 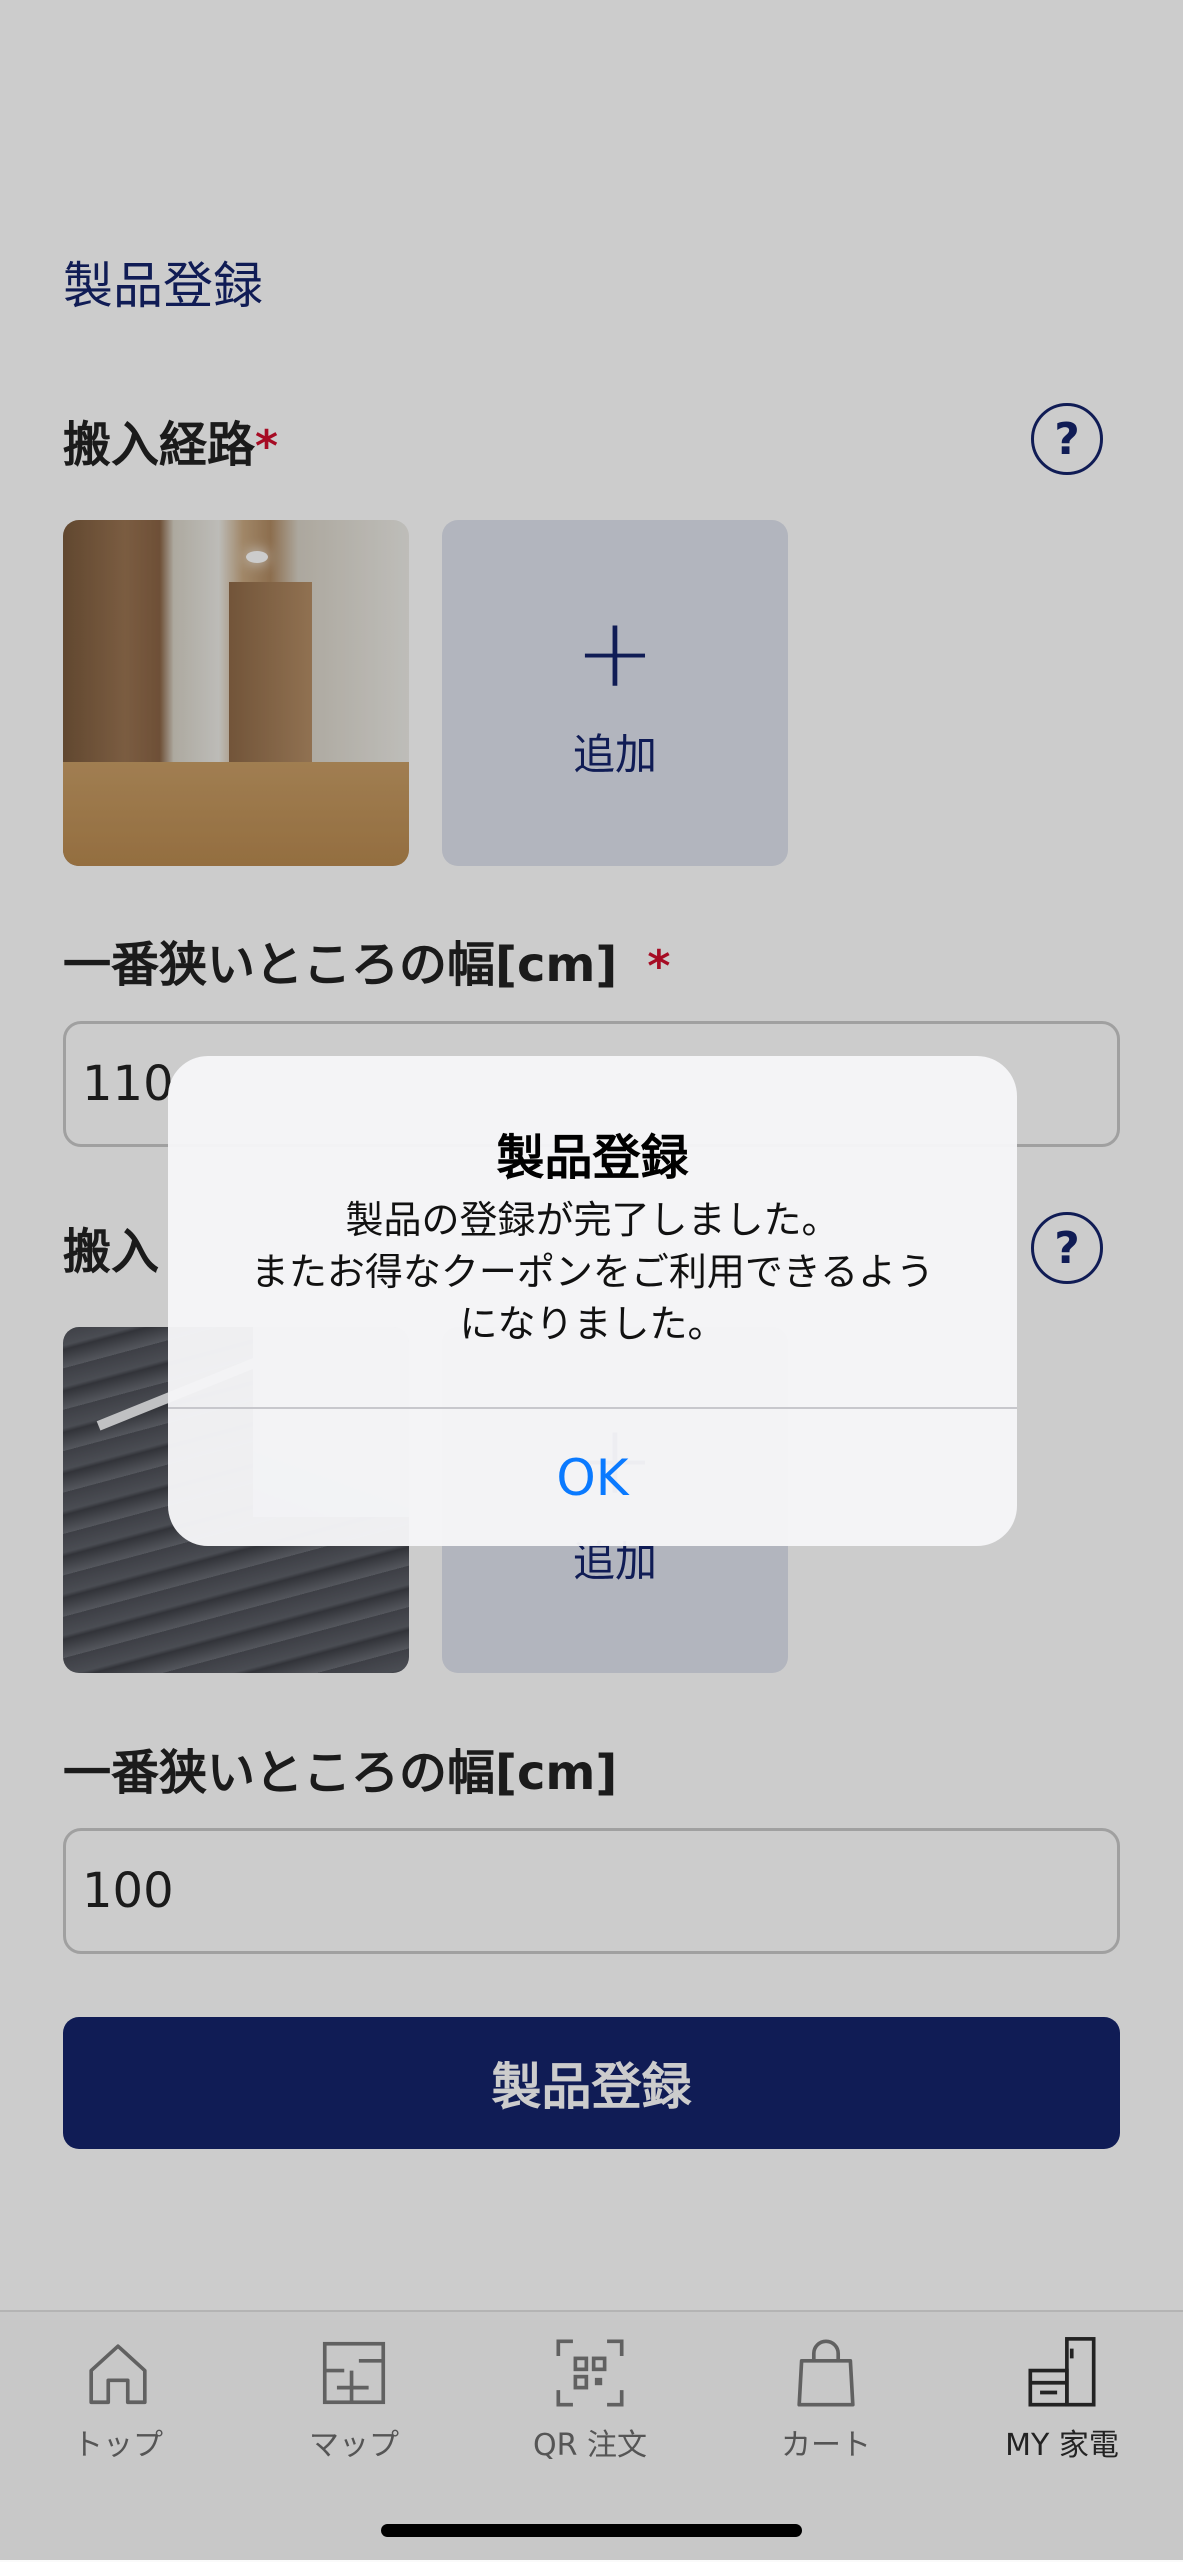 What do you see at coordinates (592, 1158) in the screenshot?
I see `alert-title: 製品登録` at bounding box center [592, 1158].